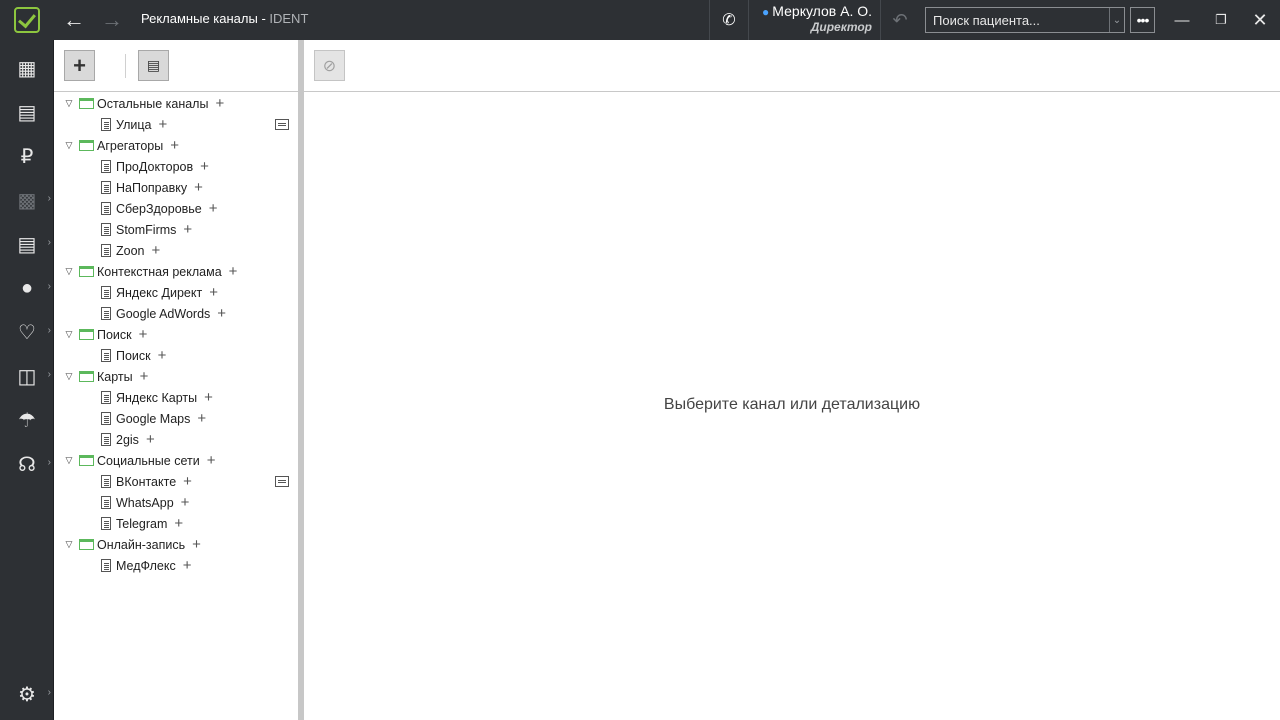 The height and width of the screenshot is (720, 1280). Describe the element at coordinates (159, 292) in the screenshot. I see `tree-item: Яндекс Директ +` at that location.